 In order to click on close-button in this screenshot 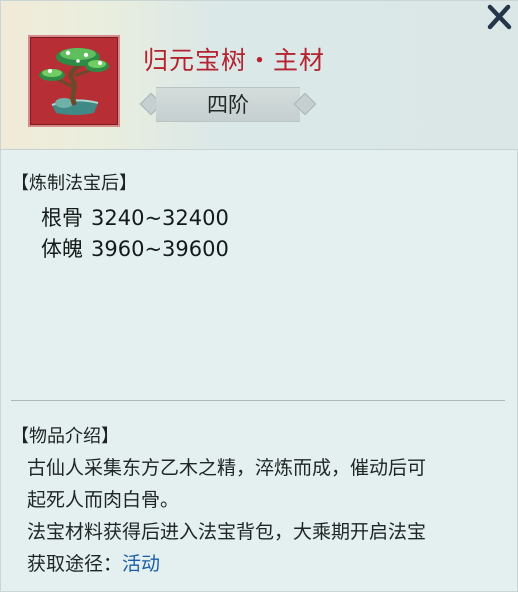, I will do `click(499, 17)`.